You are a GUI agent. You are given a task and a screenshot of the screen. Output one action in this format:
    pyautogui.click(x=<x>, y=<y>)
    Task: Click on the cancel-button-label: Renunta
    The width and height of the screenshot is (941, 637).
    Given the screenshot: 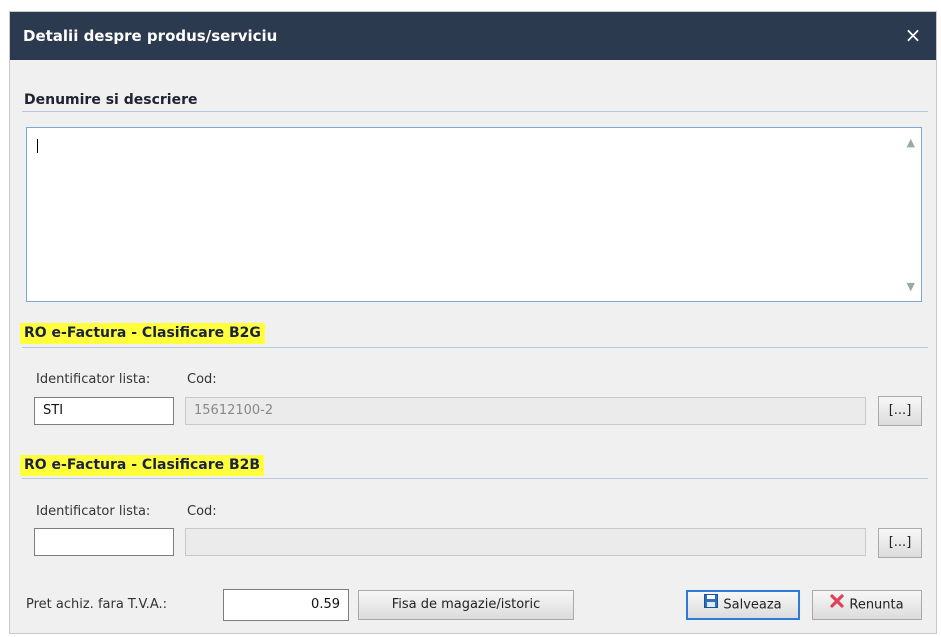 What is the action you would take?
    pyautogui.click(x=876, y=605)
    